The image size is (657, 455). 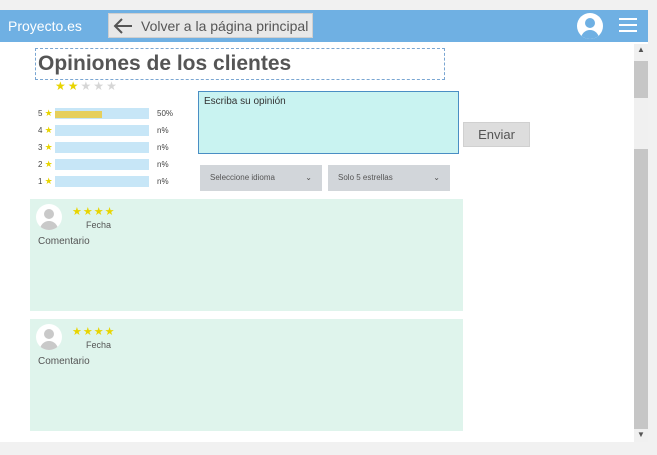 What do you see at coordinates (45, 26) in the screenshot?
I see `brand-link: Proyecto.es` at bounding box center [45, 26].